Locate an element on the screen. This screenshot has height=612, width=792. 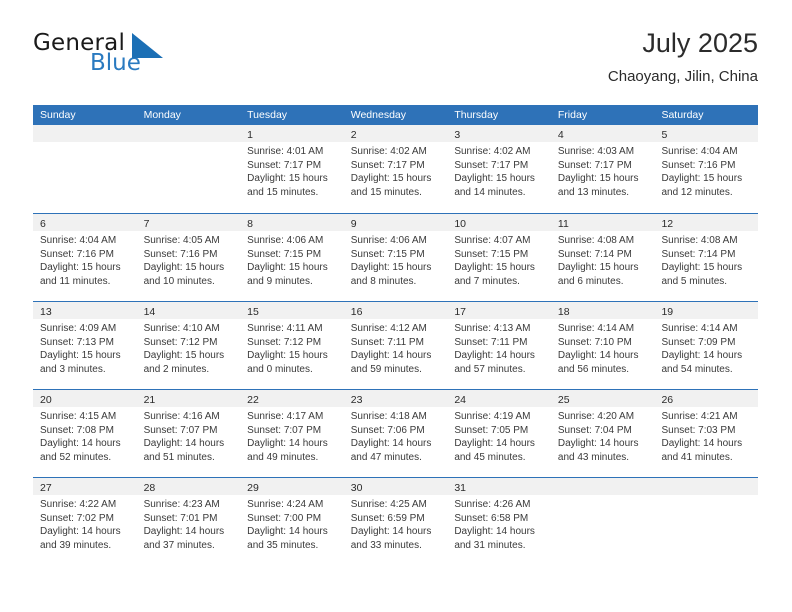
brand-logo: General Blue is located at coordinates (143, 59).